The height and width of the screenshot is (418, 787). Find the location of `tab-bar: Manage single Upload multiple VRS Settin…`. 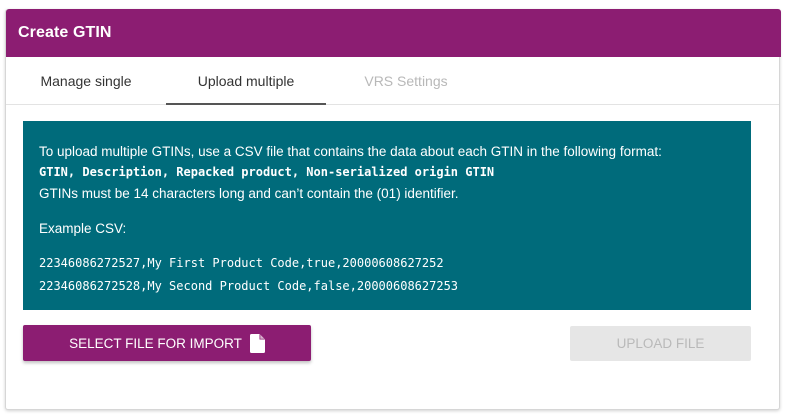

tab-bar: Manage single Upload multiple VRS Settin… is located at coordinates (392, 81).